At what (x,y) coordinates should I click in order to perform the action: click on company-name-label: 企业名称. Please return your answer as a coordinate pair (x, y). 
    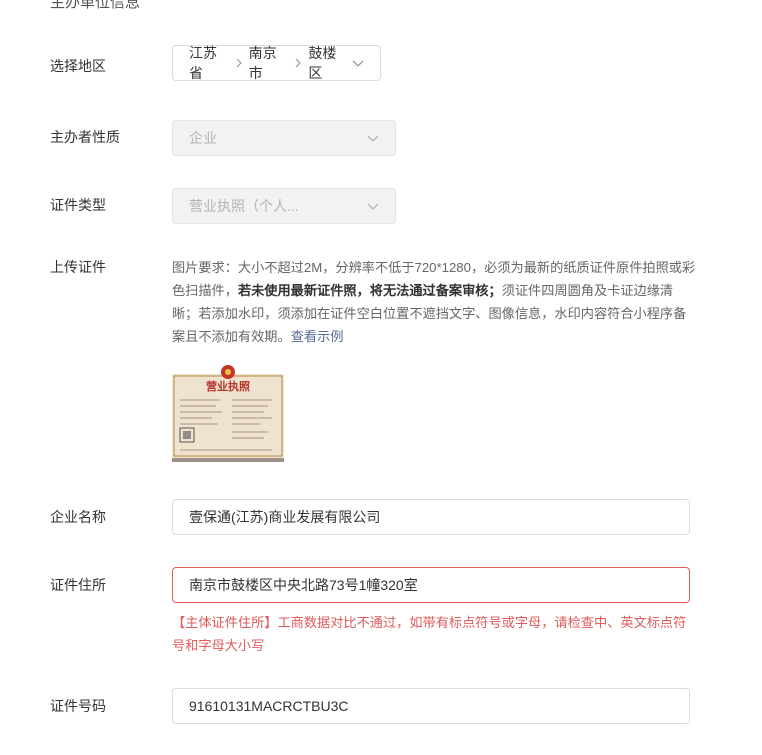
    Looking at the image, I should click on (78, 517).